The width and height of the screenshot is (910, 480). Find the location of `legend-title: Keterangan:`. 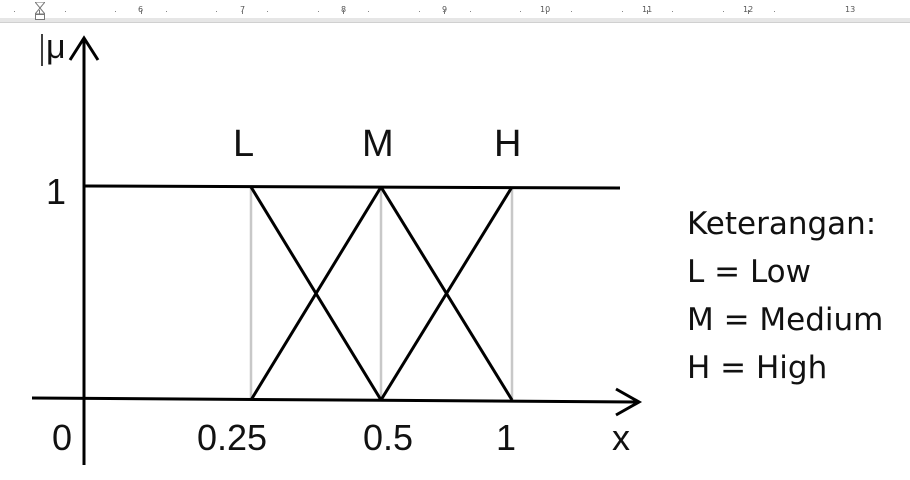

legend-title: Keterangan: is located at coordinates (782, 224).